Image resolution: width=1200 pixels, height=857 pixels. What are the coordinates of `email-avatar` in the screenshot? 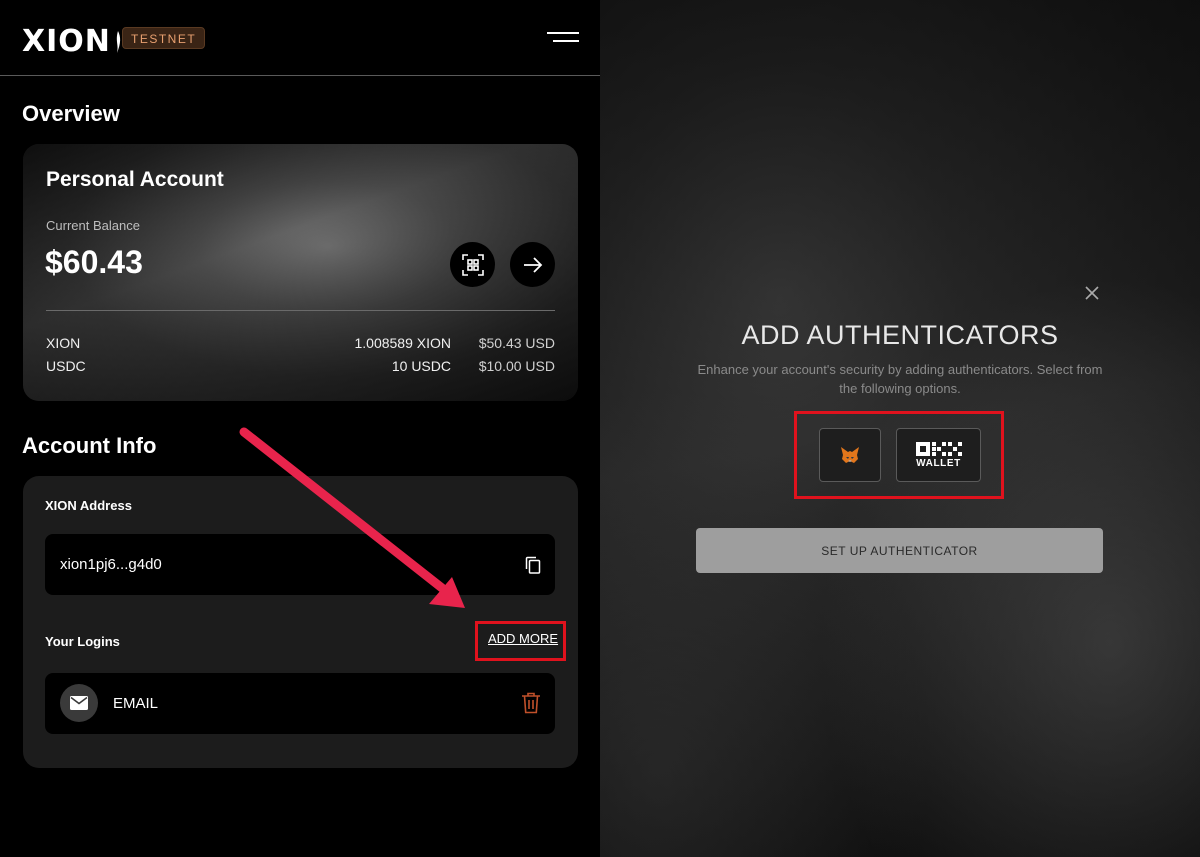 It's located at (79, 703).